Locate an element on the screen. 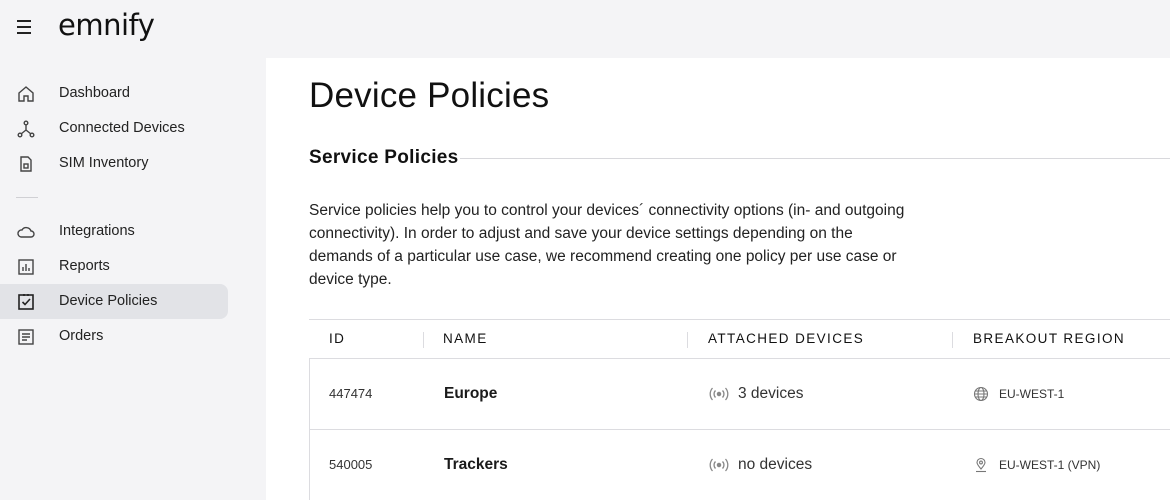 Image resolution: width=1170 pixels, height=500 pixels. policy-id: 447474 is located at coordinates (351, 393).